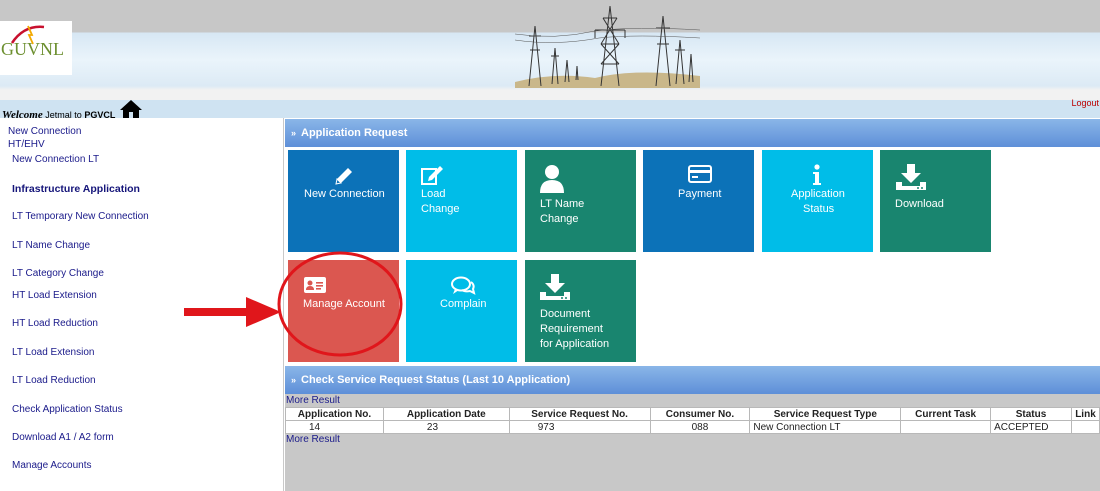  Describe the element at coordinates (131, 109) in the screenshot. I see `home-icon` at that location.